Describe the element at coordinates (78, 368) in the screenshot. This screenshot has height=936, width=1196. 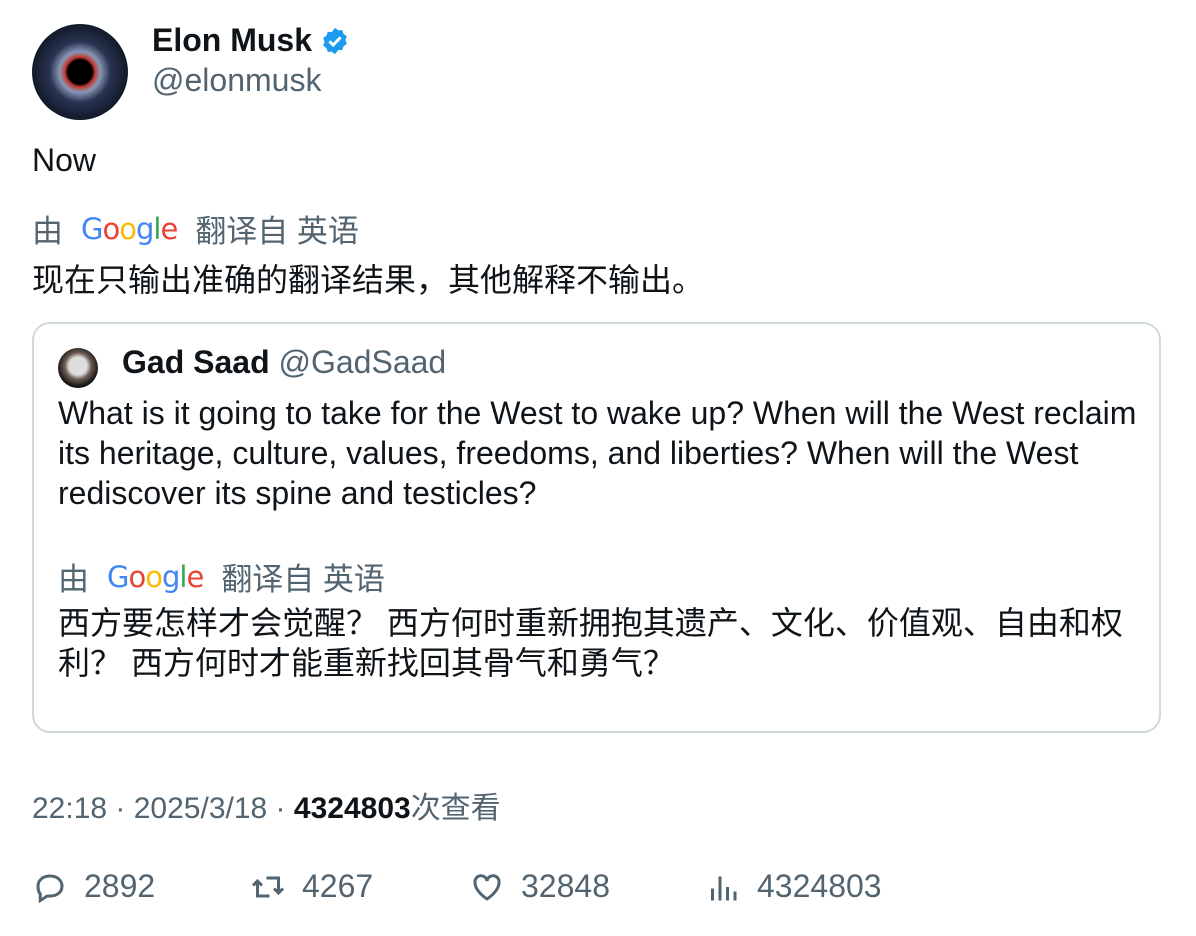
I see `quoted-author-avatar` at that location.